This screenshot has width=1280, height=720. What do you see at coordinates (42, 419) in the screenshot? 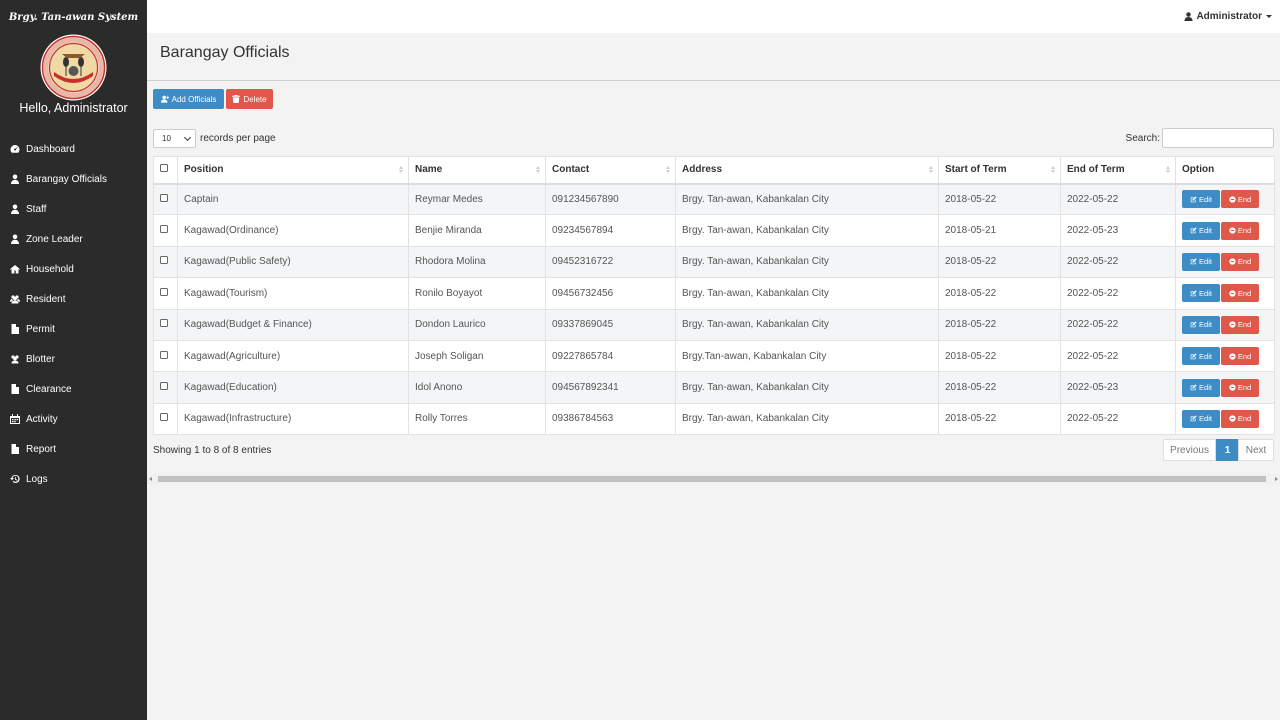
I see `sidebar-item-label: Activity` at bounding box center [42, 419].